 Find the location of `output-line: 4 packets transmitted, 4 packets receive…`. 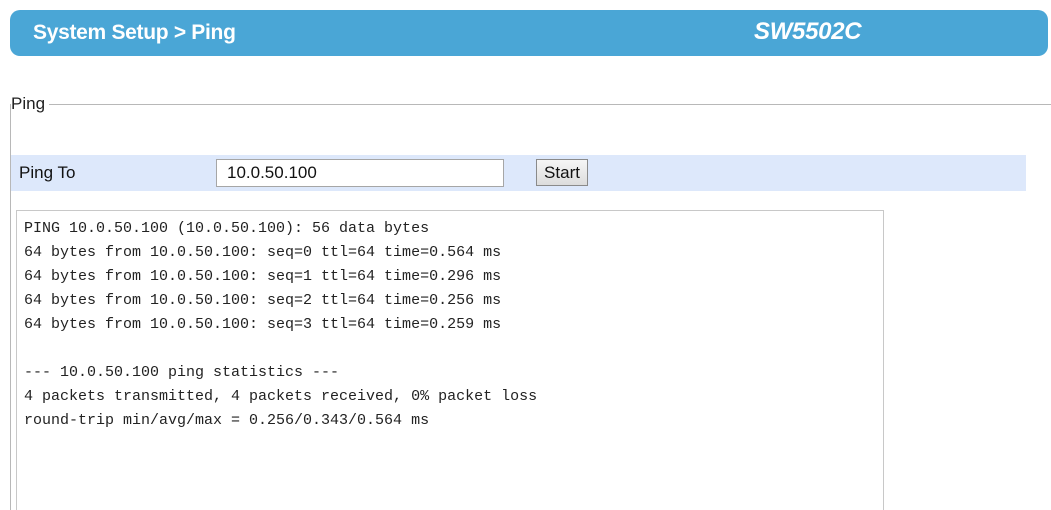

output-line: 4 packets transmitted, 4 packets receive… is located at coordinates (281, 396).